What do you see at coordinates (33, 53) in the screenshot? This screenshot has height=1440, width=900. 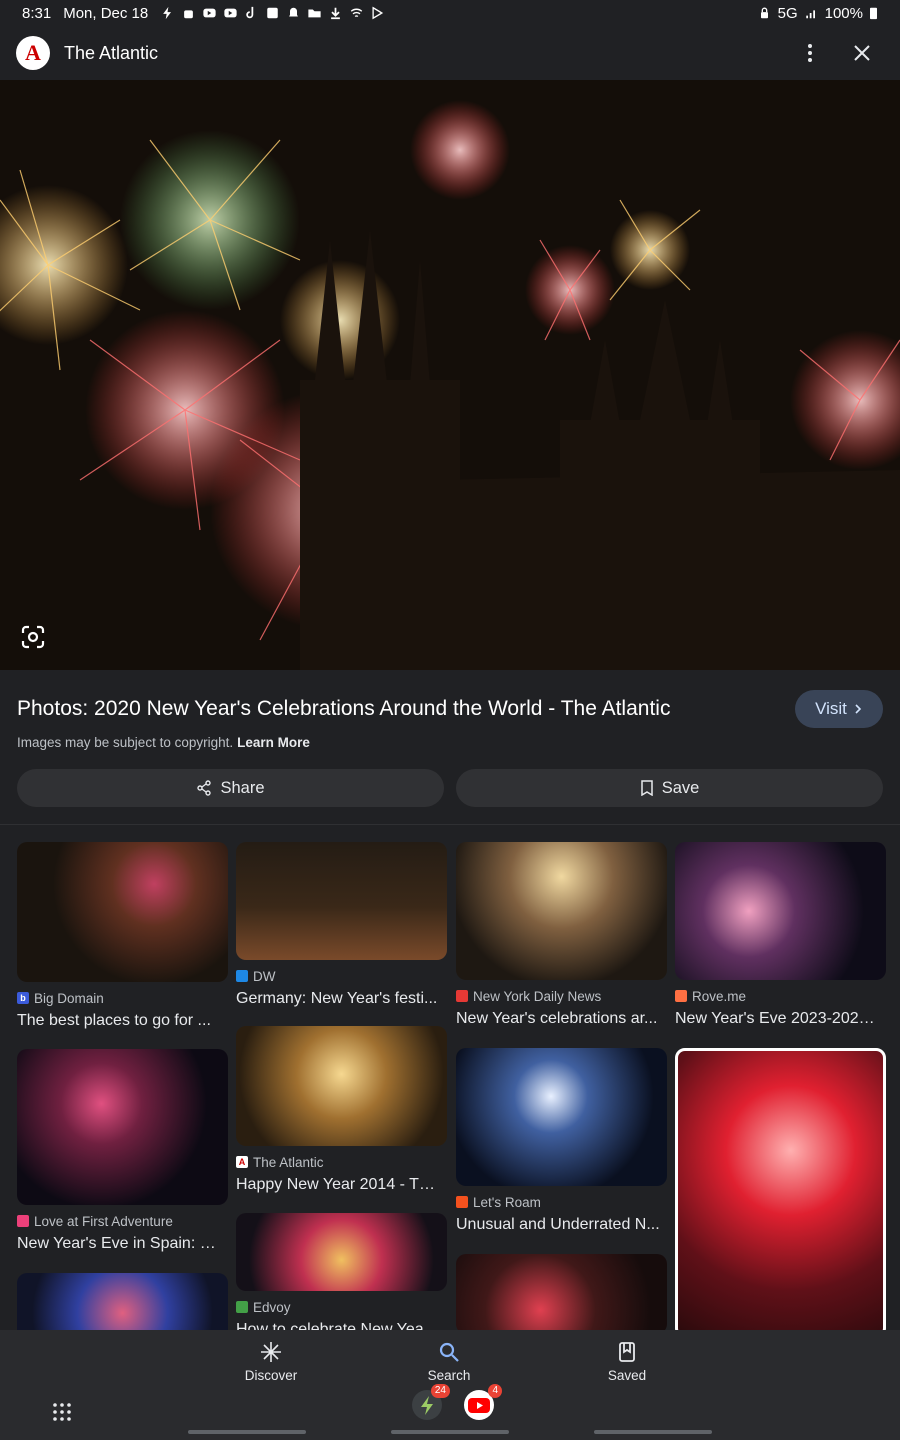 I see `site-logo: A` at bounding box center [33, 53].